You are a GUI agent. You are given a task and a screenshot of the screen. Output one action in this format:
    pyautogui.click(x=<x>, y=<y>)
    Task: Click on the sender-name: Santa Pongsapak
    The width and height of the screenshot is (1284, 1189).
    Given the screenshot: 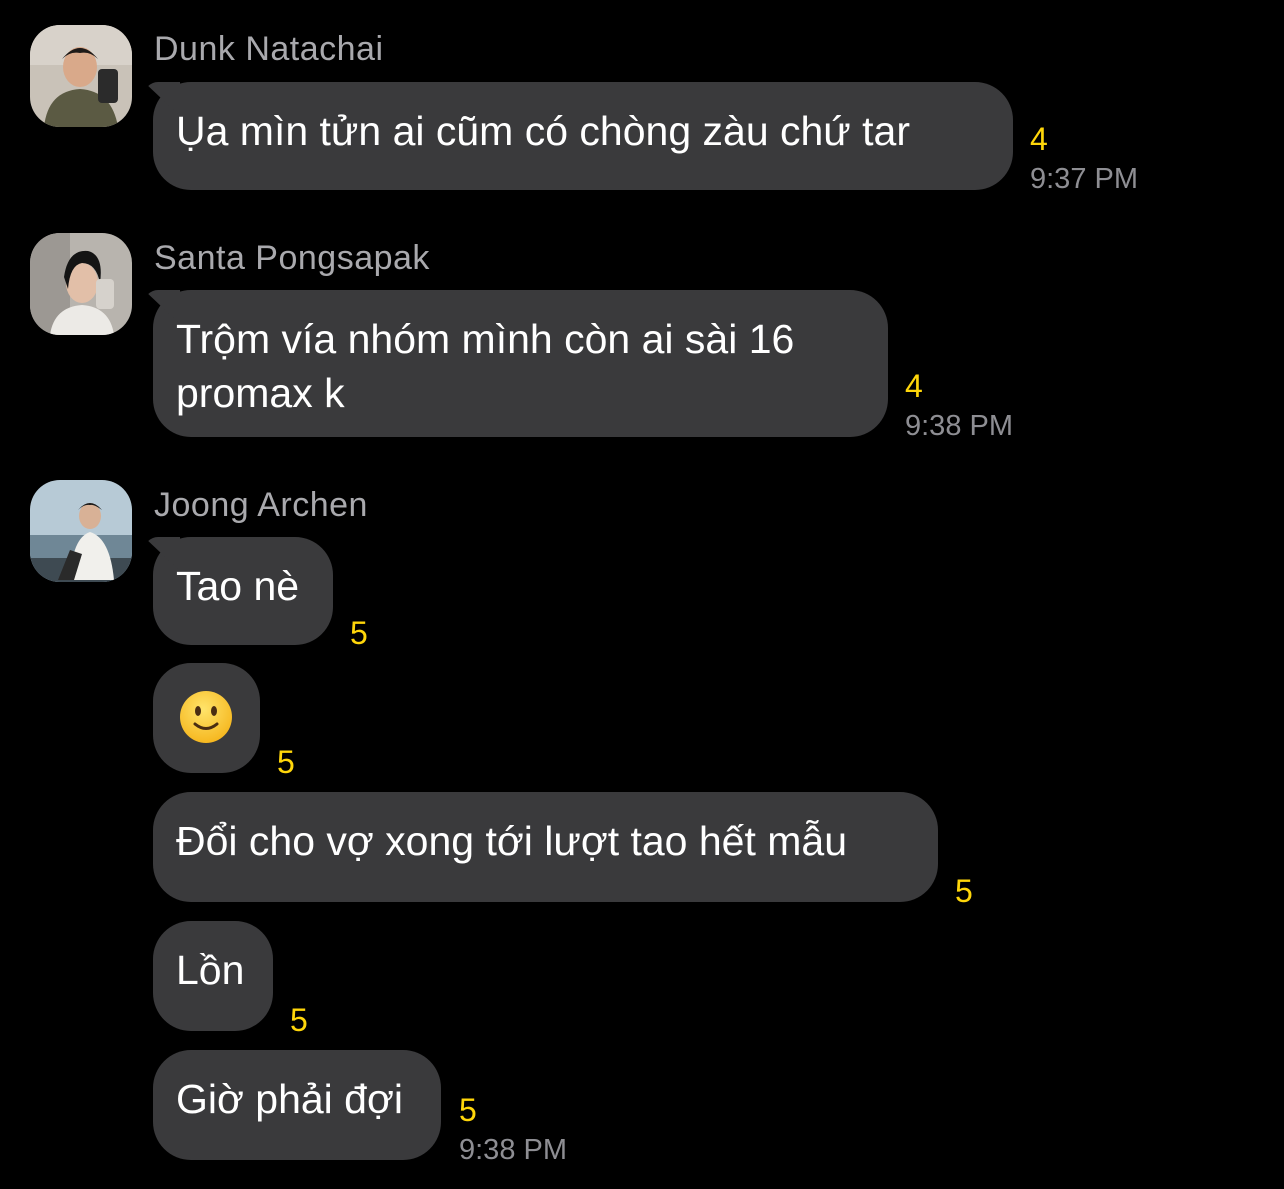 What is the action you would take?
    pyautogui.click(x=292, y=258)
    